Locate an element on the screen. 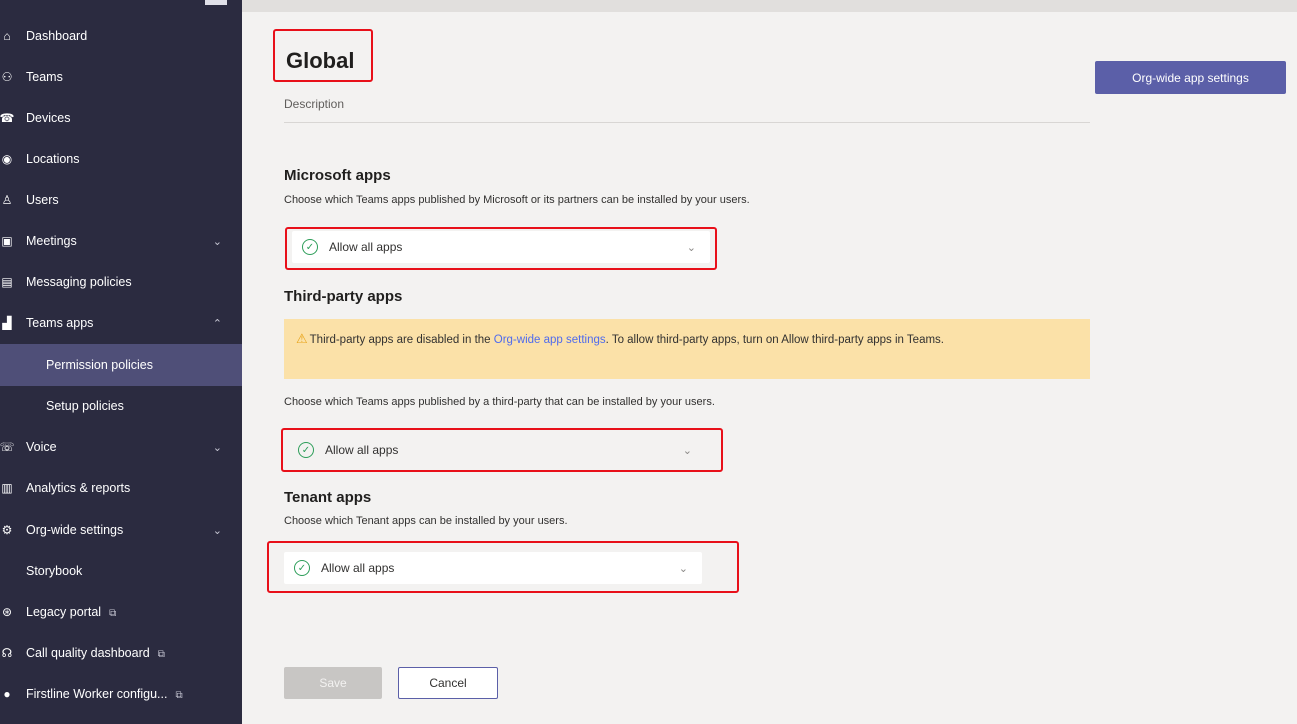 The width and height of the screenshot is (1297, 724). save-button: Save is located at coordinates (333, 683).